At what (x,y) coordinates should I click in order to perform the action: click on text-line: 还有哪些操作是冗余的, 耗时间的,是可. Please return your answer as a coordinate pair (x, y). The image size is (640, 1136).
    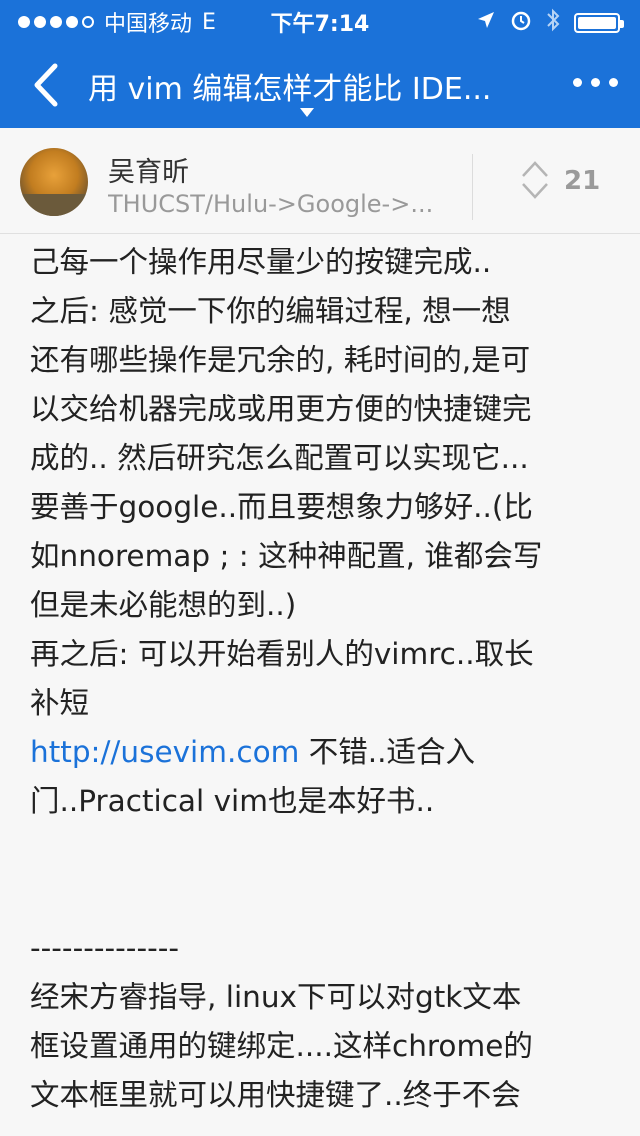
    Looking at the image, I should click on (280, 360).